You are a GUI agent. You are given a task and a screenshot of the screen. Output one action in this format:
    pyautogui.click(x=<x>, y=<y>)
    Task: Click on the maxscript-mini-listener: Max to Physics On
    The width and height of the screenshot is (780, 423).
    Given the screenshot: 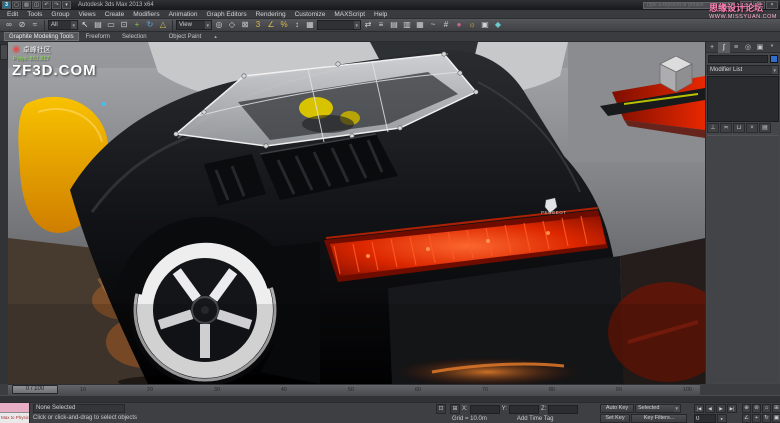 What is the action you would take?
    pyautogui.click(x=15, y=413)
    